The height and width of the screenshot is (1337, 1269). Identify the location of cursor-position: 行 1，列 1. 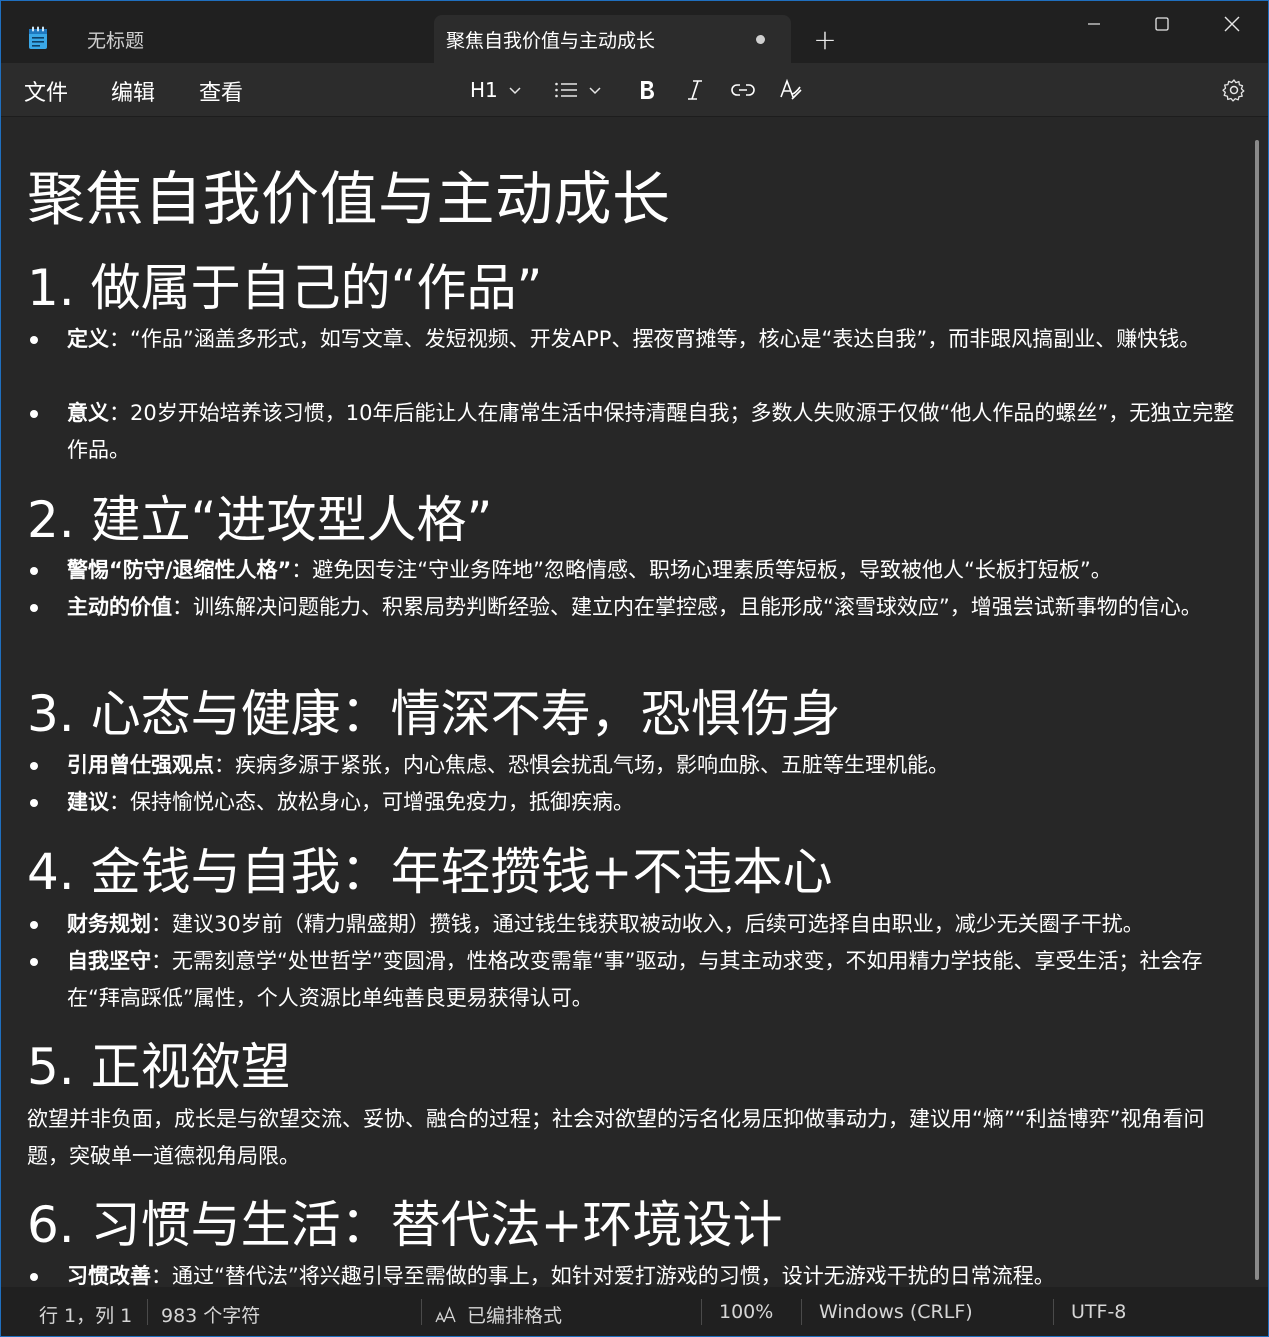
(85, 1314).